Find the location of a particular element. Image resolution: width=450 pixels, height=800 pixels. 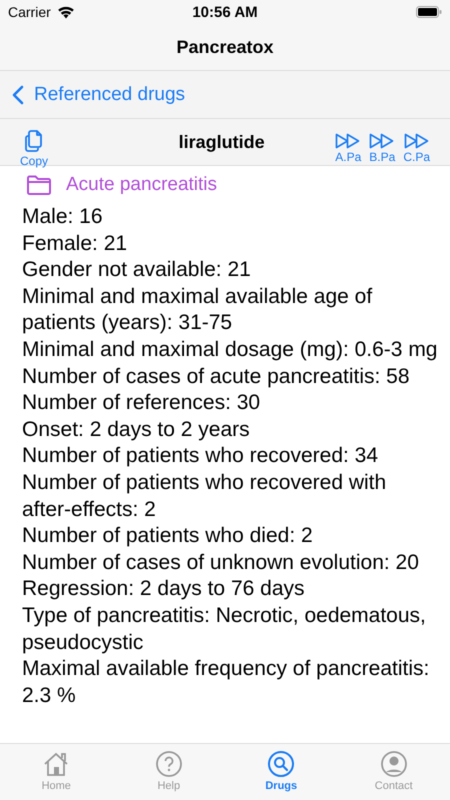

wifi-icon is located at coordinates (65, 12).